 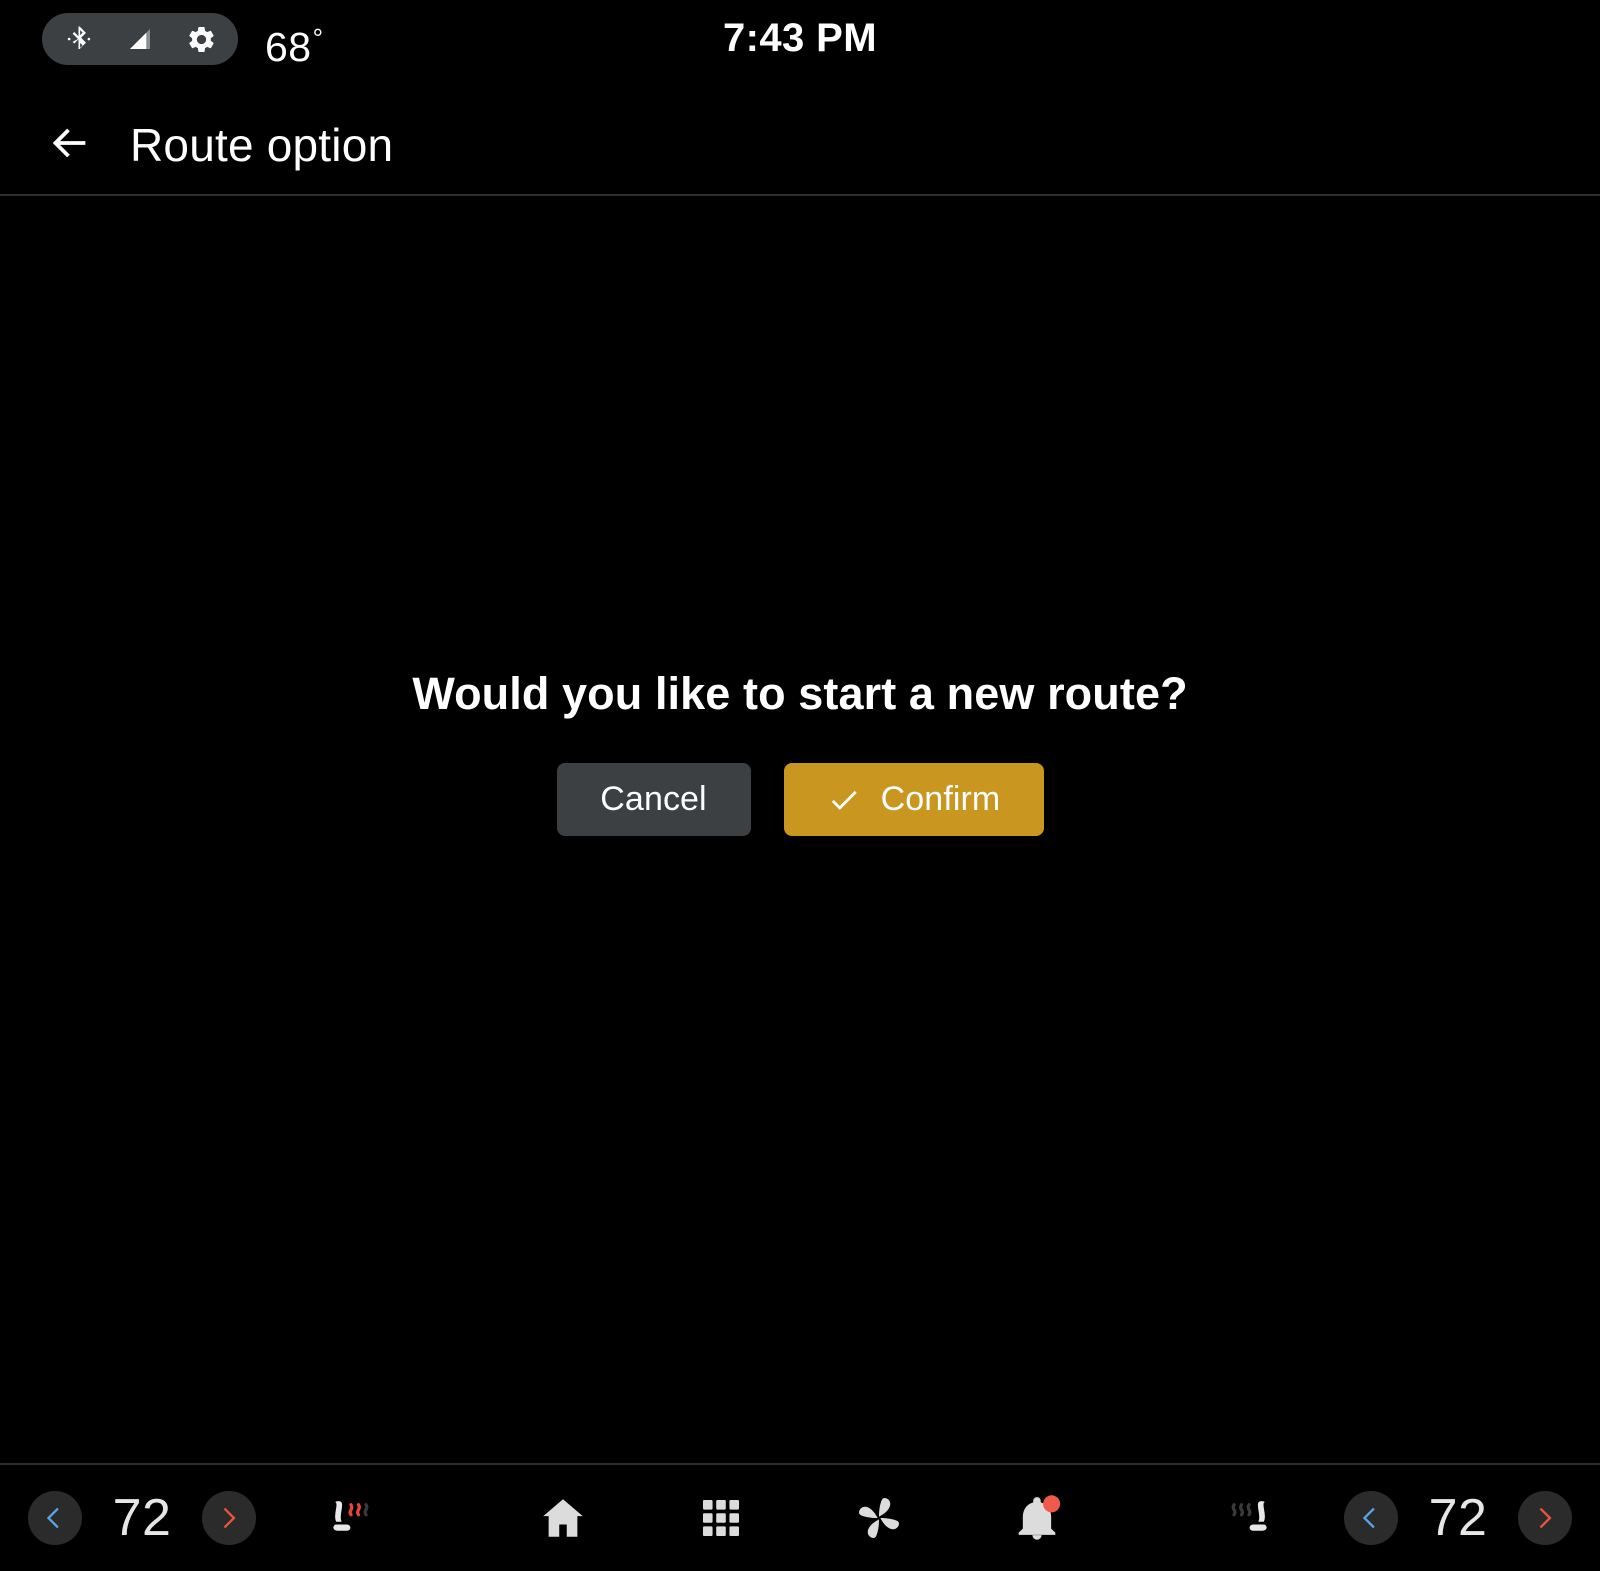 I want to click on passenger-temperature-value: 72, so click(x=1458, y=1518).